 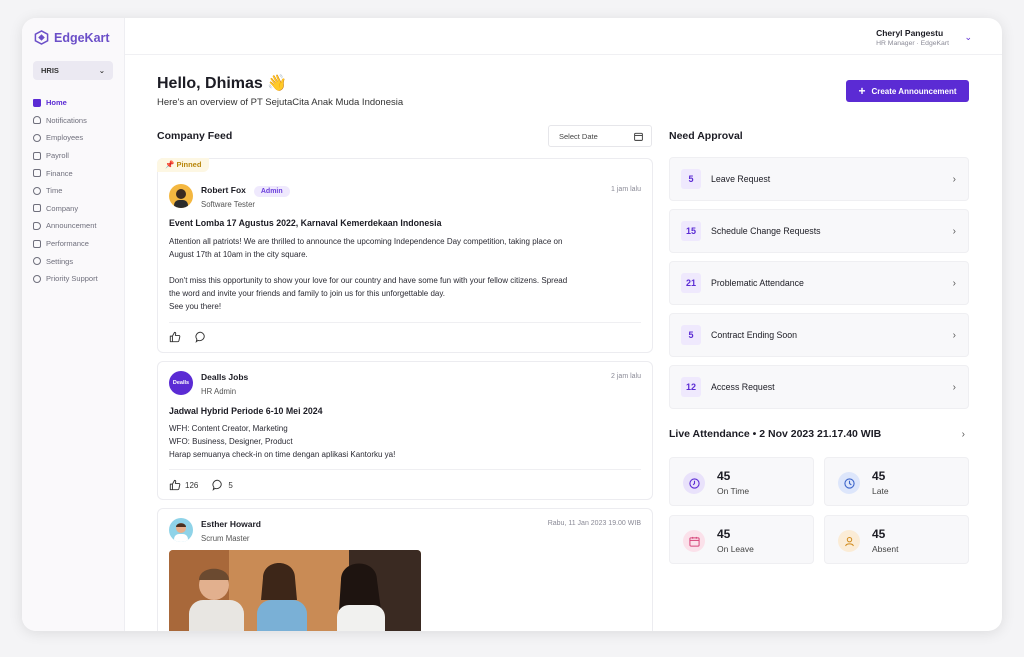 What do you see at coordinates (175, 337) in the screenshot?
I see `like-button` at bounding box center [175, 337].